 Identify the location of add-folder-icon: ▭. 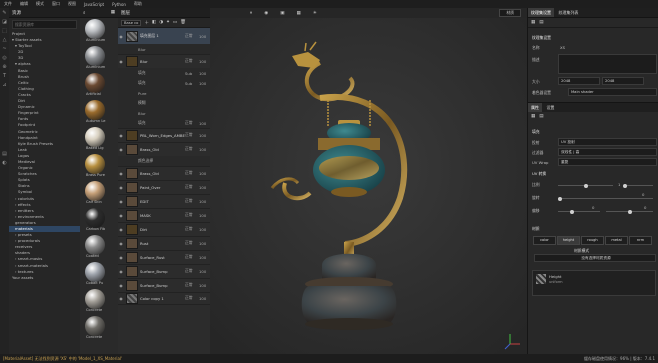
(175, 22).